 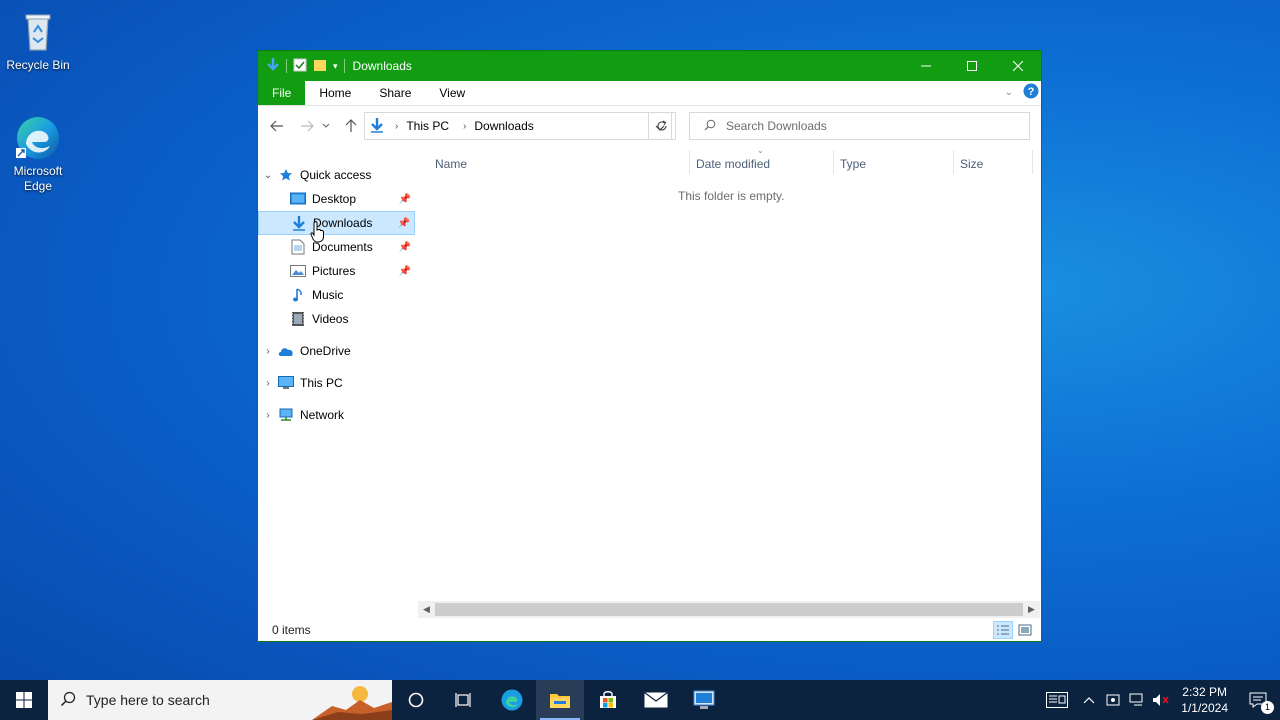 I want to click on search-highlight-landscape-icon, so click(x=352, y=700).